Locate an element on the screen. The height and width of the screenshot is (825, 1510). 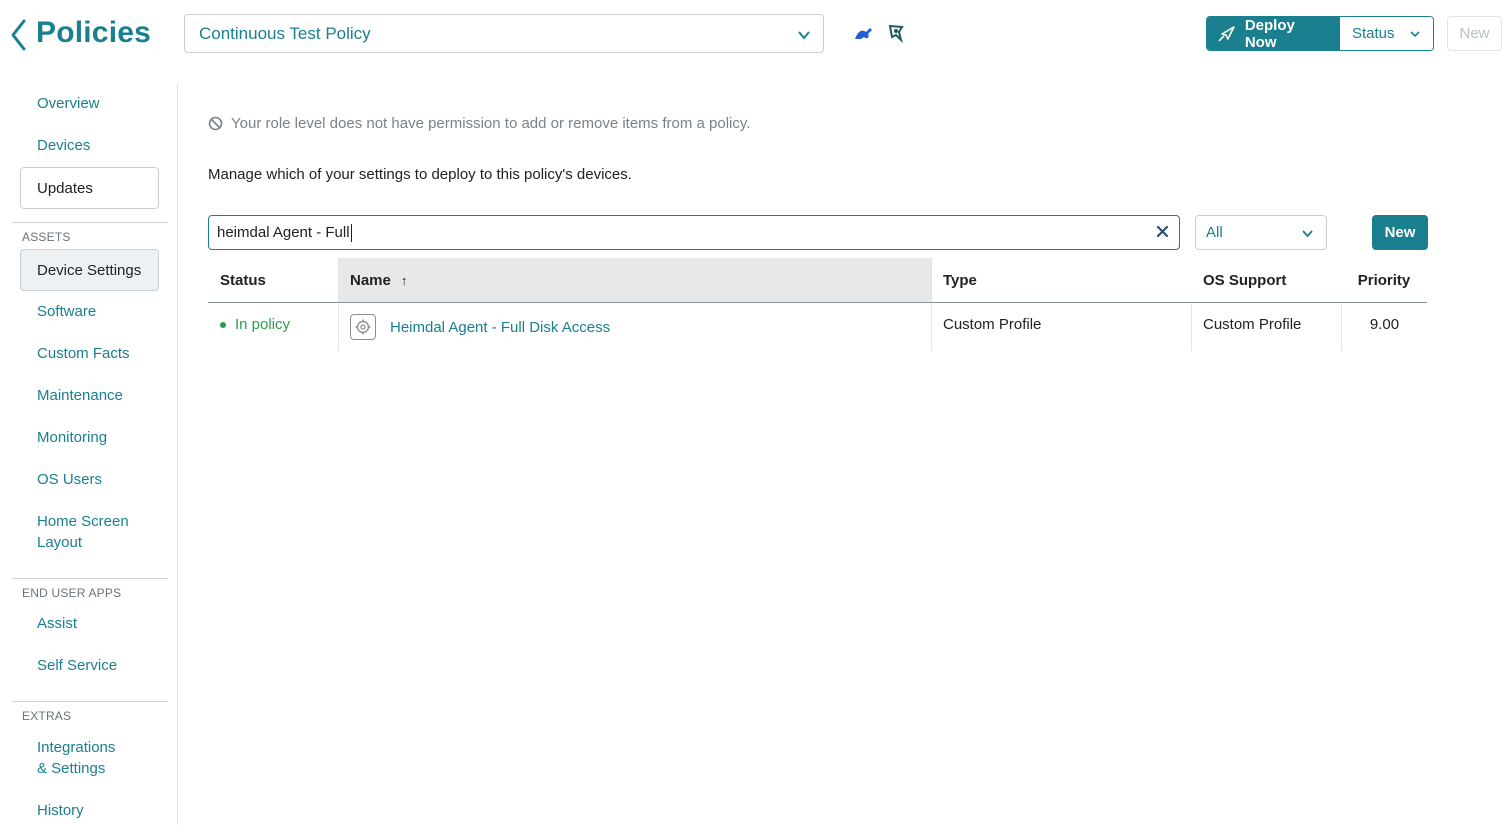
sidebar-item-label: Integrations is located at coordinates (76, 747).